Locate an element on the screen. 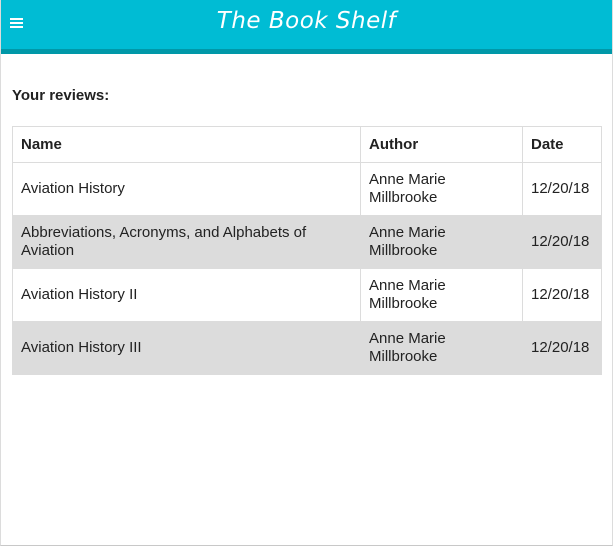 Image resolution: width=613 pixels, height=547 pixels. review-name-cell: Aviation History III is located at coordinates (186, 348).